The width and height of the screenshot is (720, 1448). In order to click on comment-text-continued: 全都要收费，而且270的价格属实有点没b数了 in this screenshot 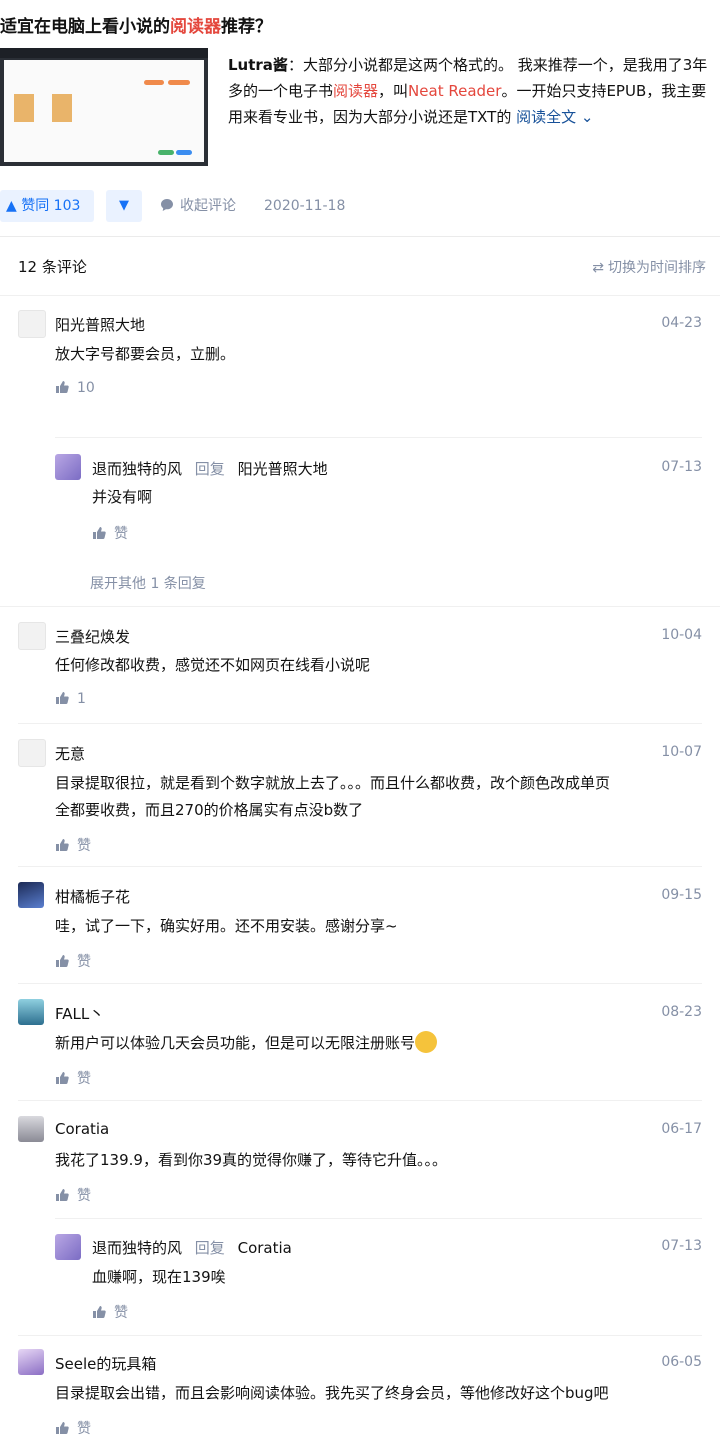, I will do `click(209, 810)`.